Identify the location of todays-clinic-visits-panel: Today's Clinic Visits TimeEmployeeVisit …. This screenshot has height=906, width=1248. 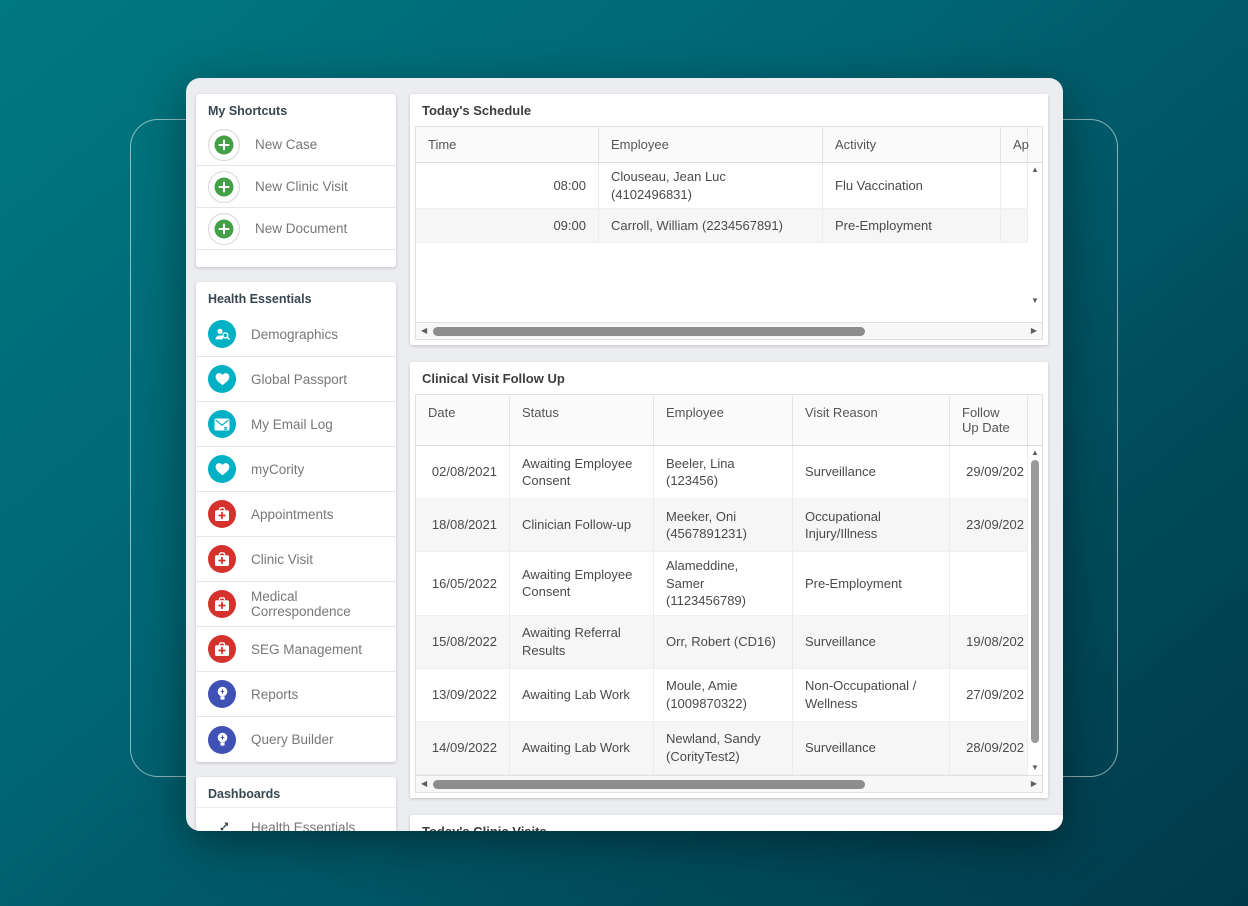
(736, 822).